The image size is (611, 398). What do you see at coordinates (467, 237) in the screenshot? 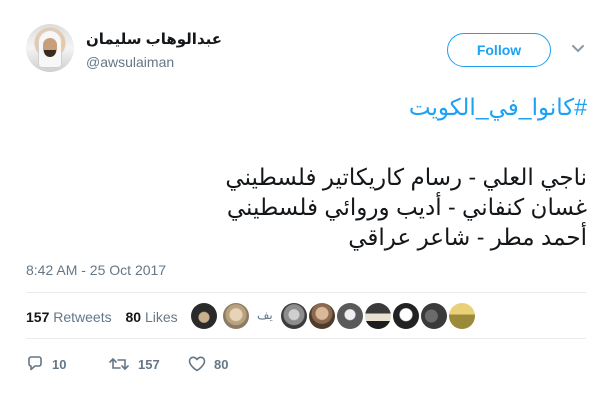
I see `tweet-line: أحمد مطر - شاعر عراقي` at bounding box center [467, 237].